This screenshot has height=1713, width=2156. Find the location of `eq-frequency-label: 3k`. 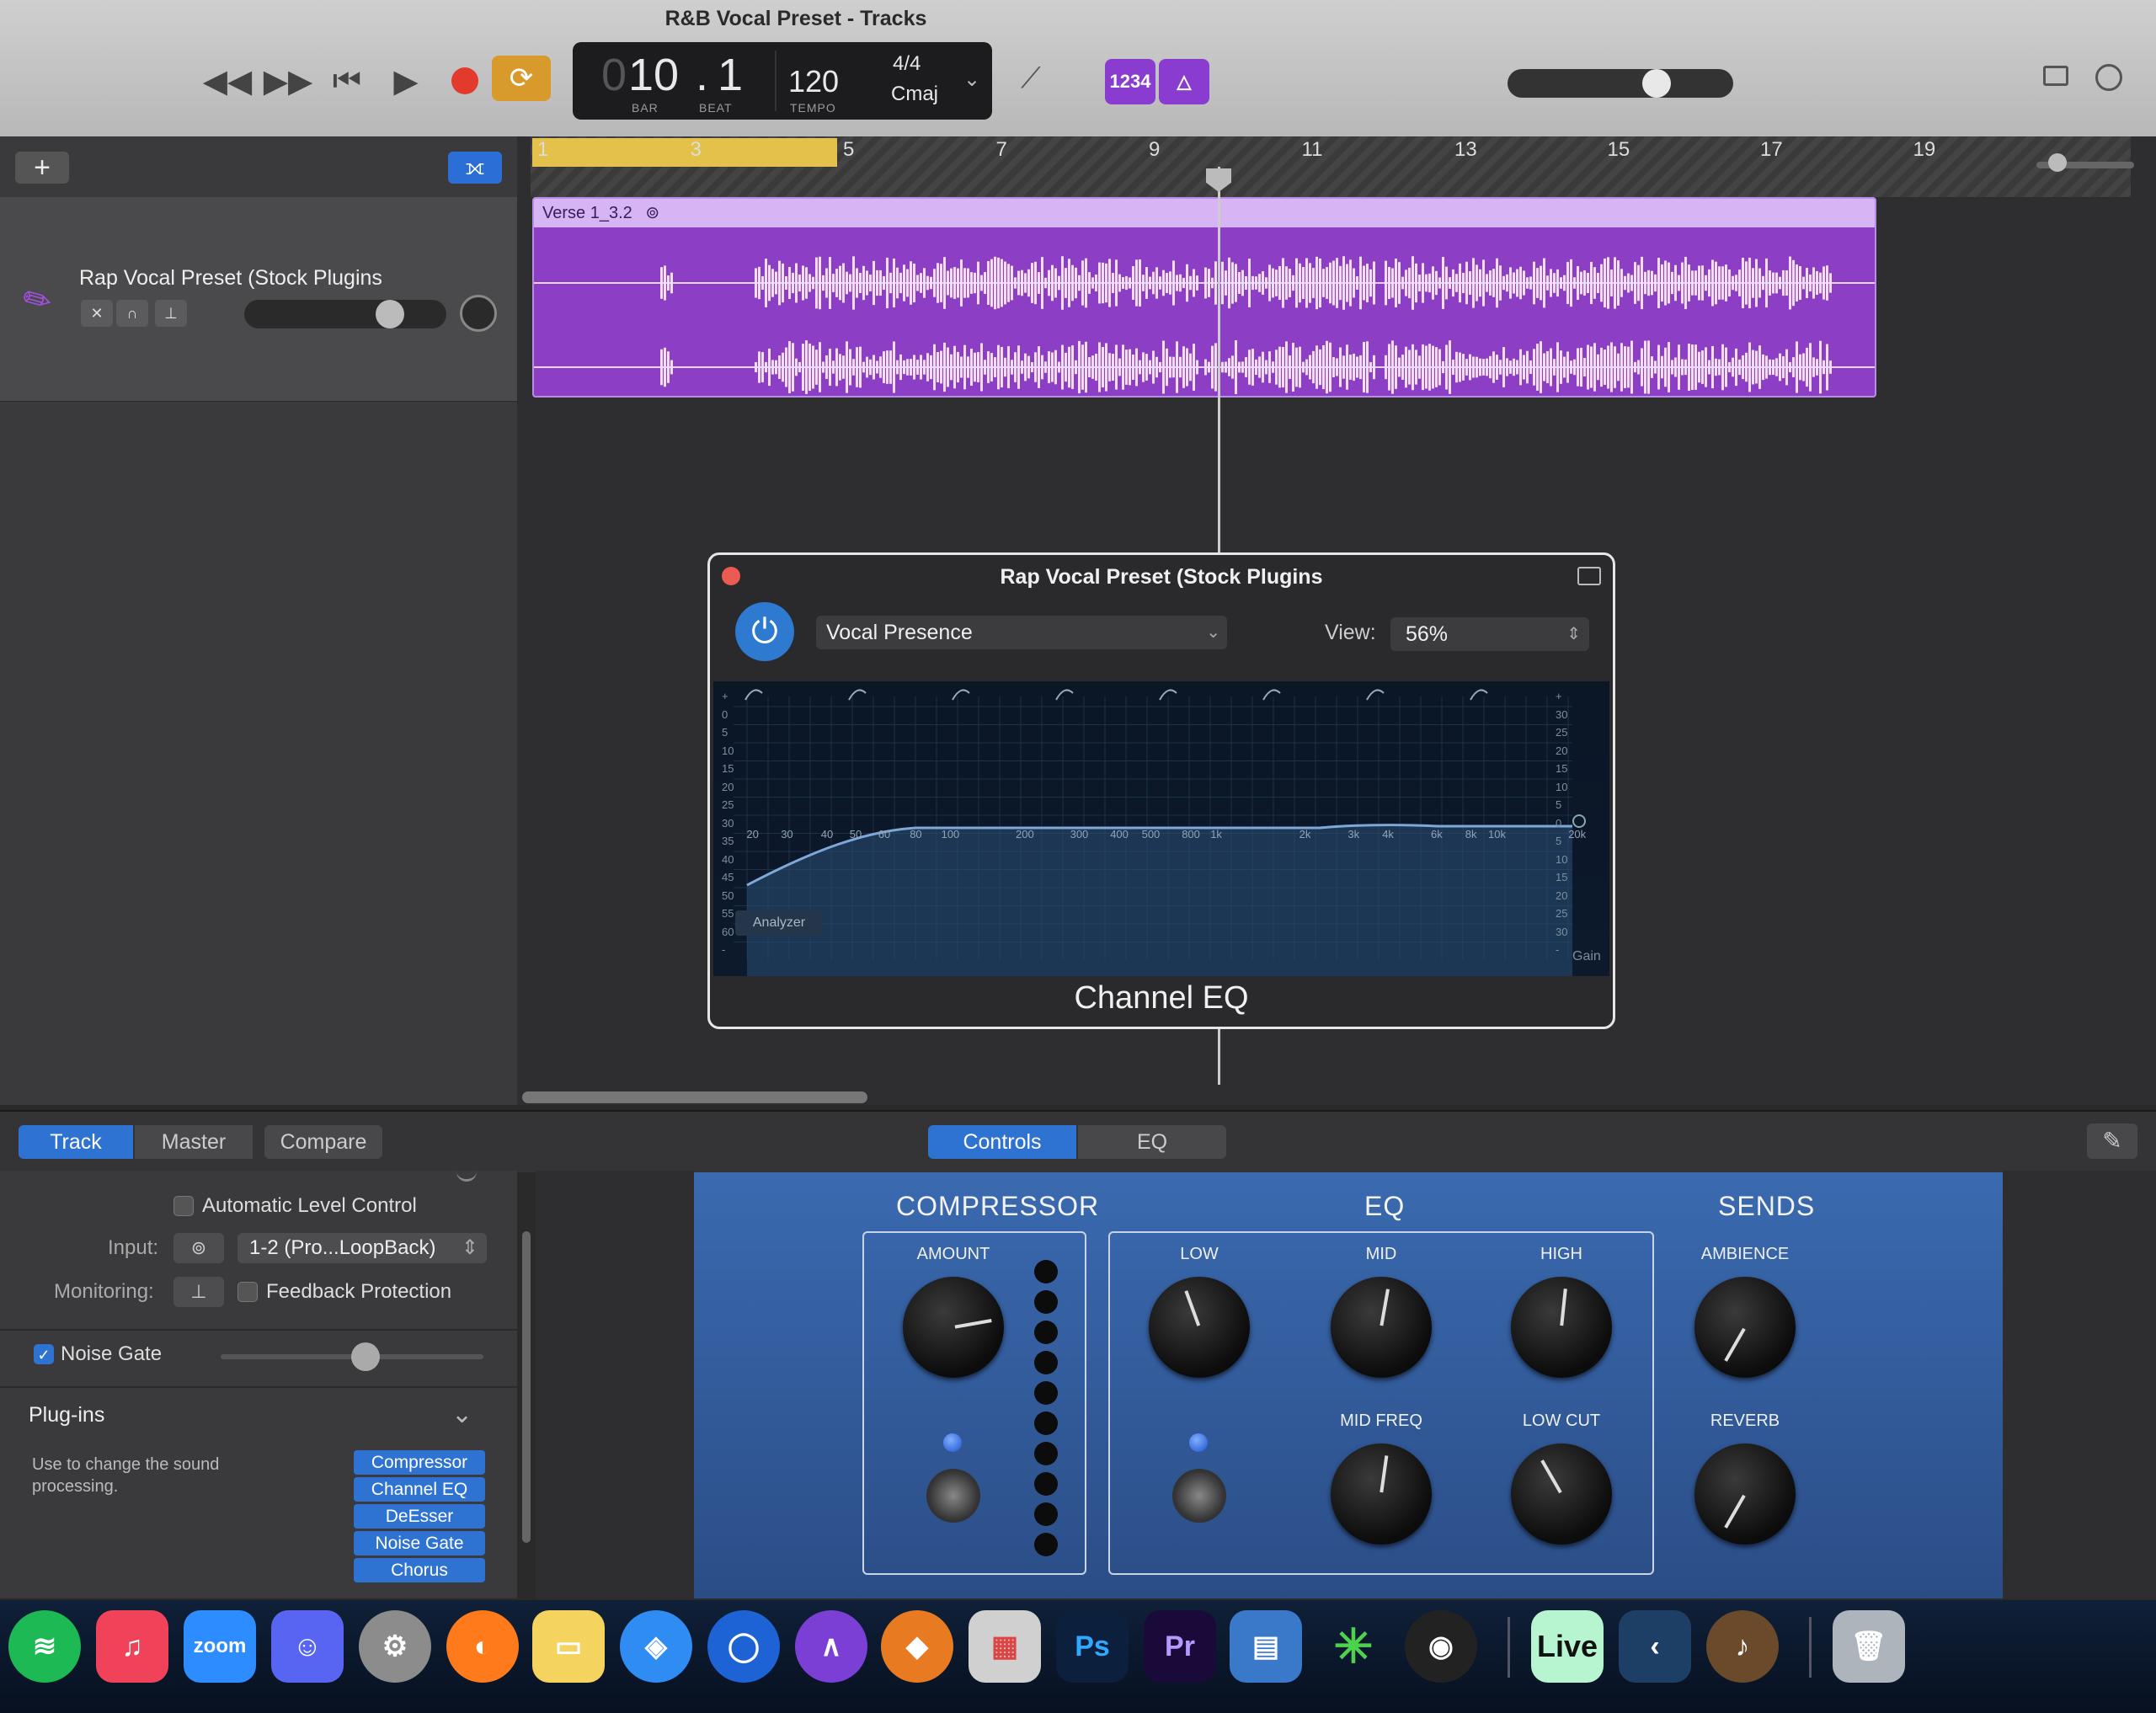

eq-frequency-label: 3k is located at coordinates (1354, 834).